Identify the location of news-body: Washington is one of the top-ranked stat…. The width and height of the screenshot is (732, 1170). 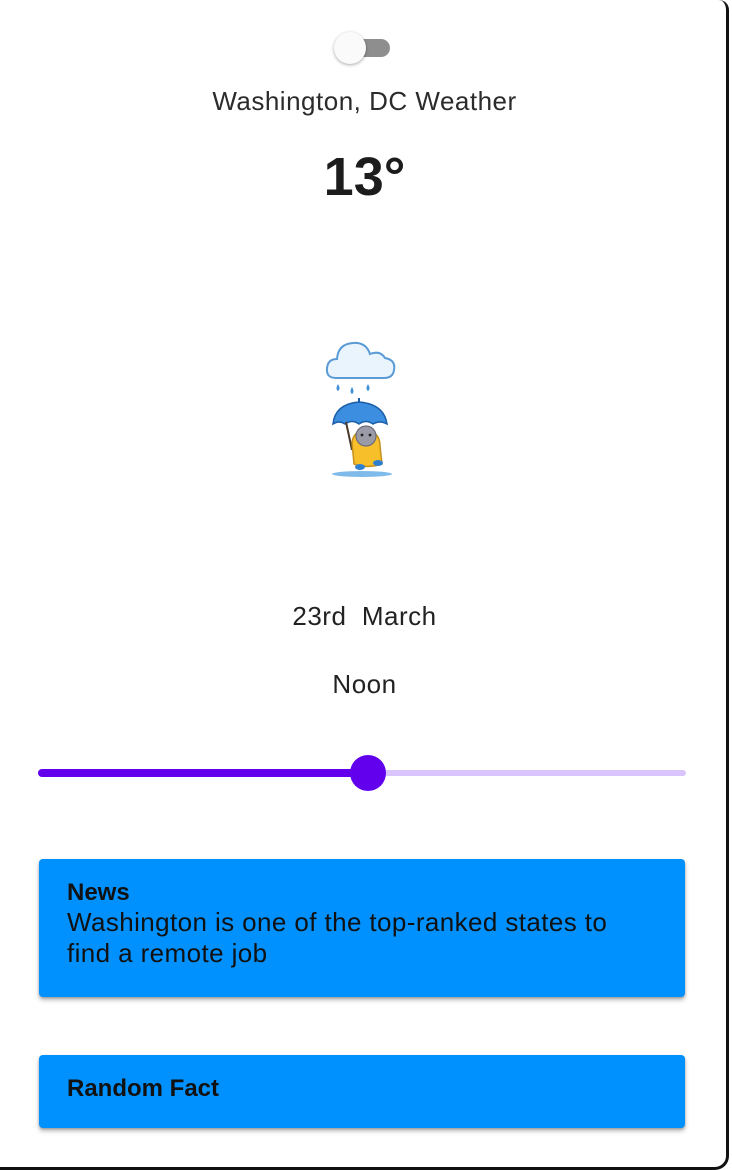
(337, 937).